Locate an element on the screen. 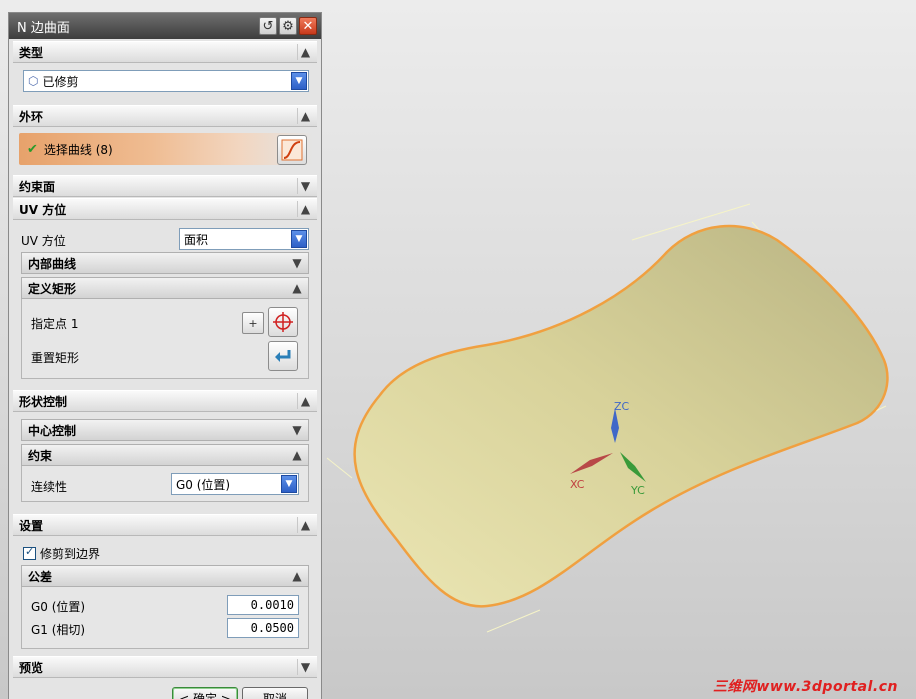  dialog-titlebar: N 边曲面 ↺ ⚙ ✕ is located at coordinates (165, 26).